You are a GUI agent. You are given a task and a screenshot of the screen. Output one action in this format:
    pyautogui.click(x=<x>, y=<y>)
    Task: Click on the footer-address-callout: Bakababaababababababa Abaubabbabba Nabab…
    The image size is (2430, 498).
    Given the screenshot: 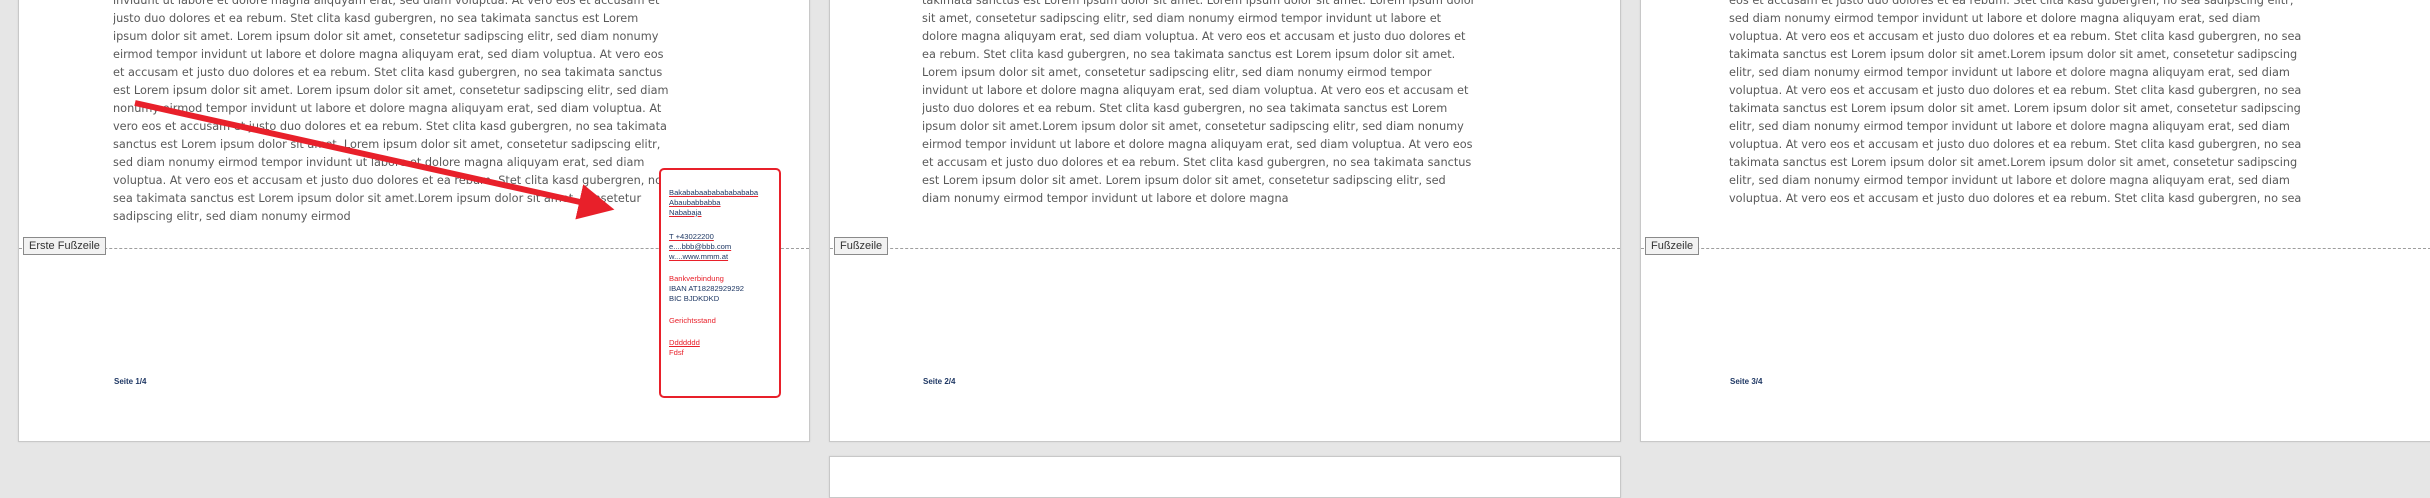 What is the action you would take?
    pyautogui.click(x=720, y=283)
    